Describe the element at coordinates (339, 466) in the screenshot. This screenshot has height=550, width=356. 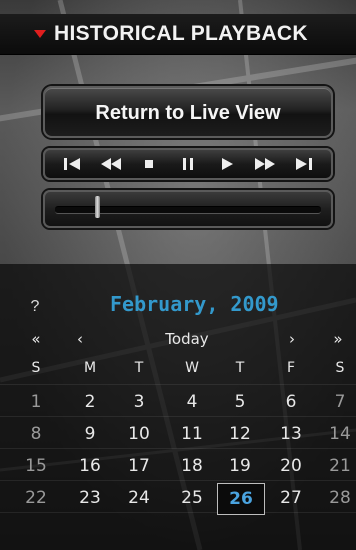
I see `calendar-day: 21` at that location.